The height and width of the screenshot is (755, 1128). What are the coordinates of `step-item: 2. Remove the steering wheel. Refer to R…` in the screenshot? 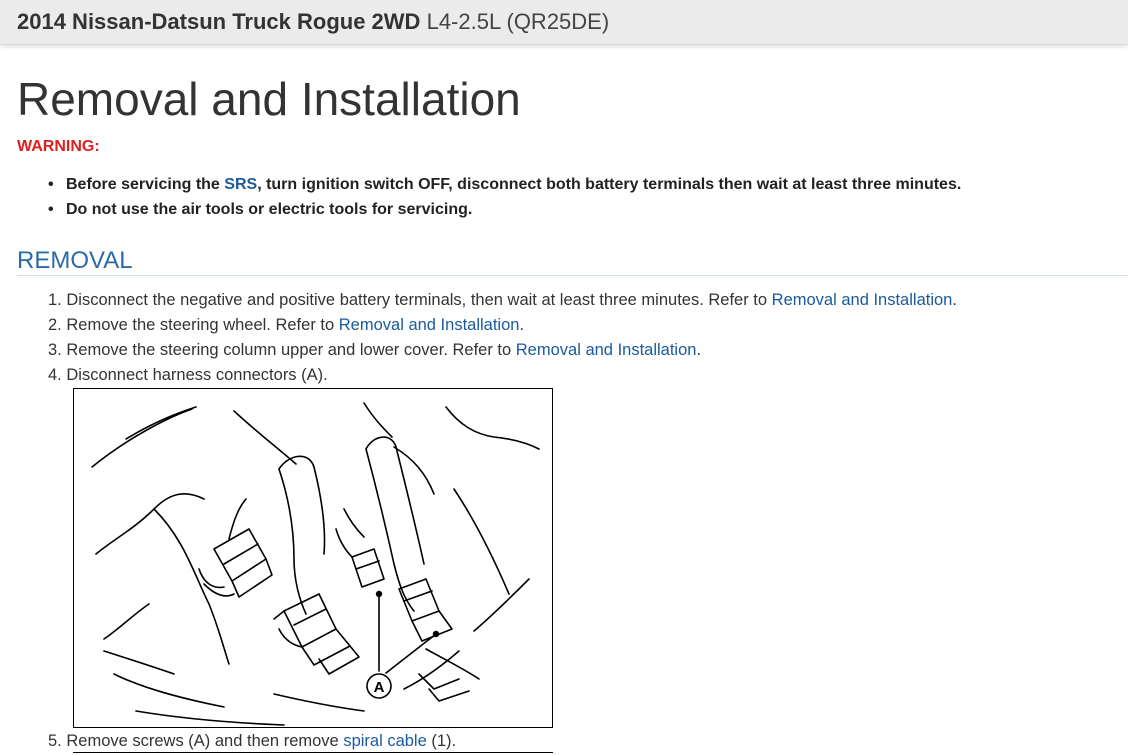 It's located at (502, 325).